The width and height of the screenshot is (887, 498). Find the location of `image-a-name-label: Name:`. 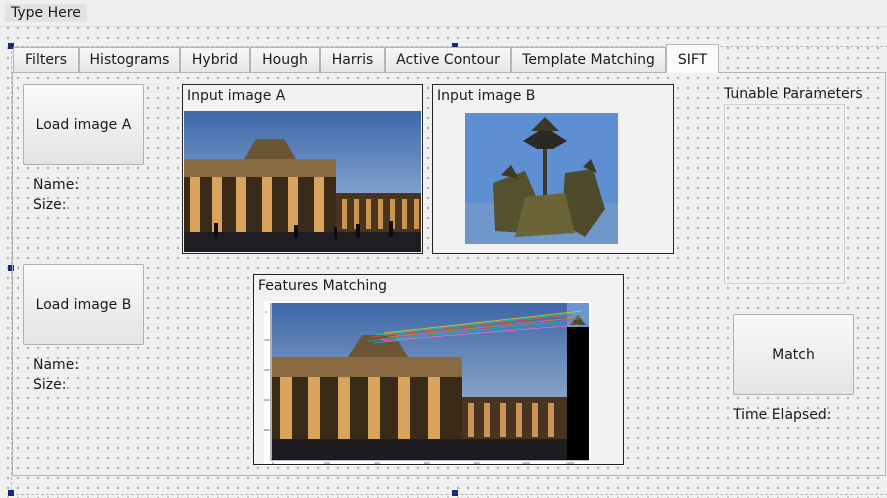

image-a-name-label: Name: is located at coordinates (56, 185).